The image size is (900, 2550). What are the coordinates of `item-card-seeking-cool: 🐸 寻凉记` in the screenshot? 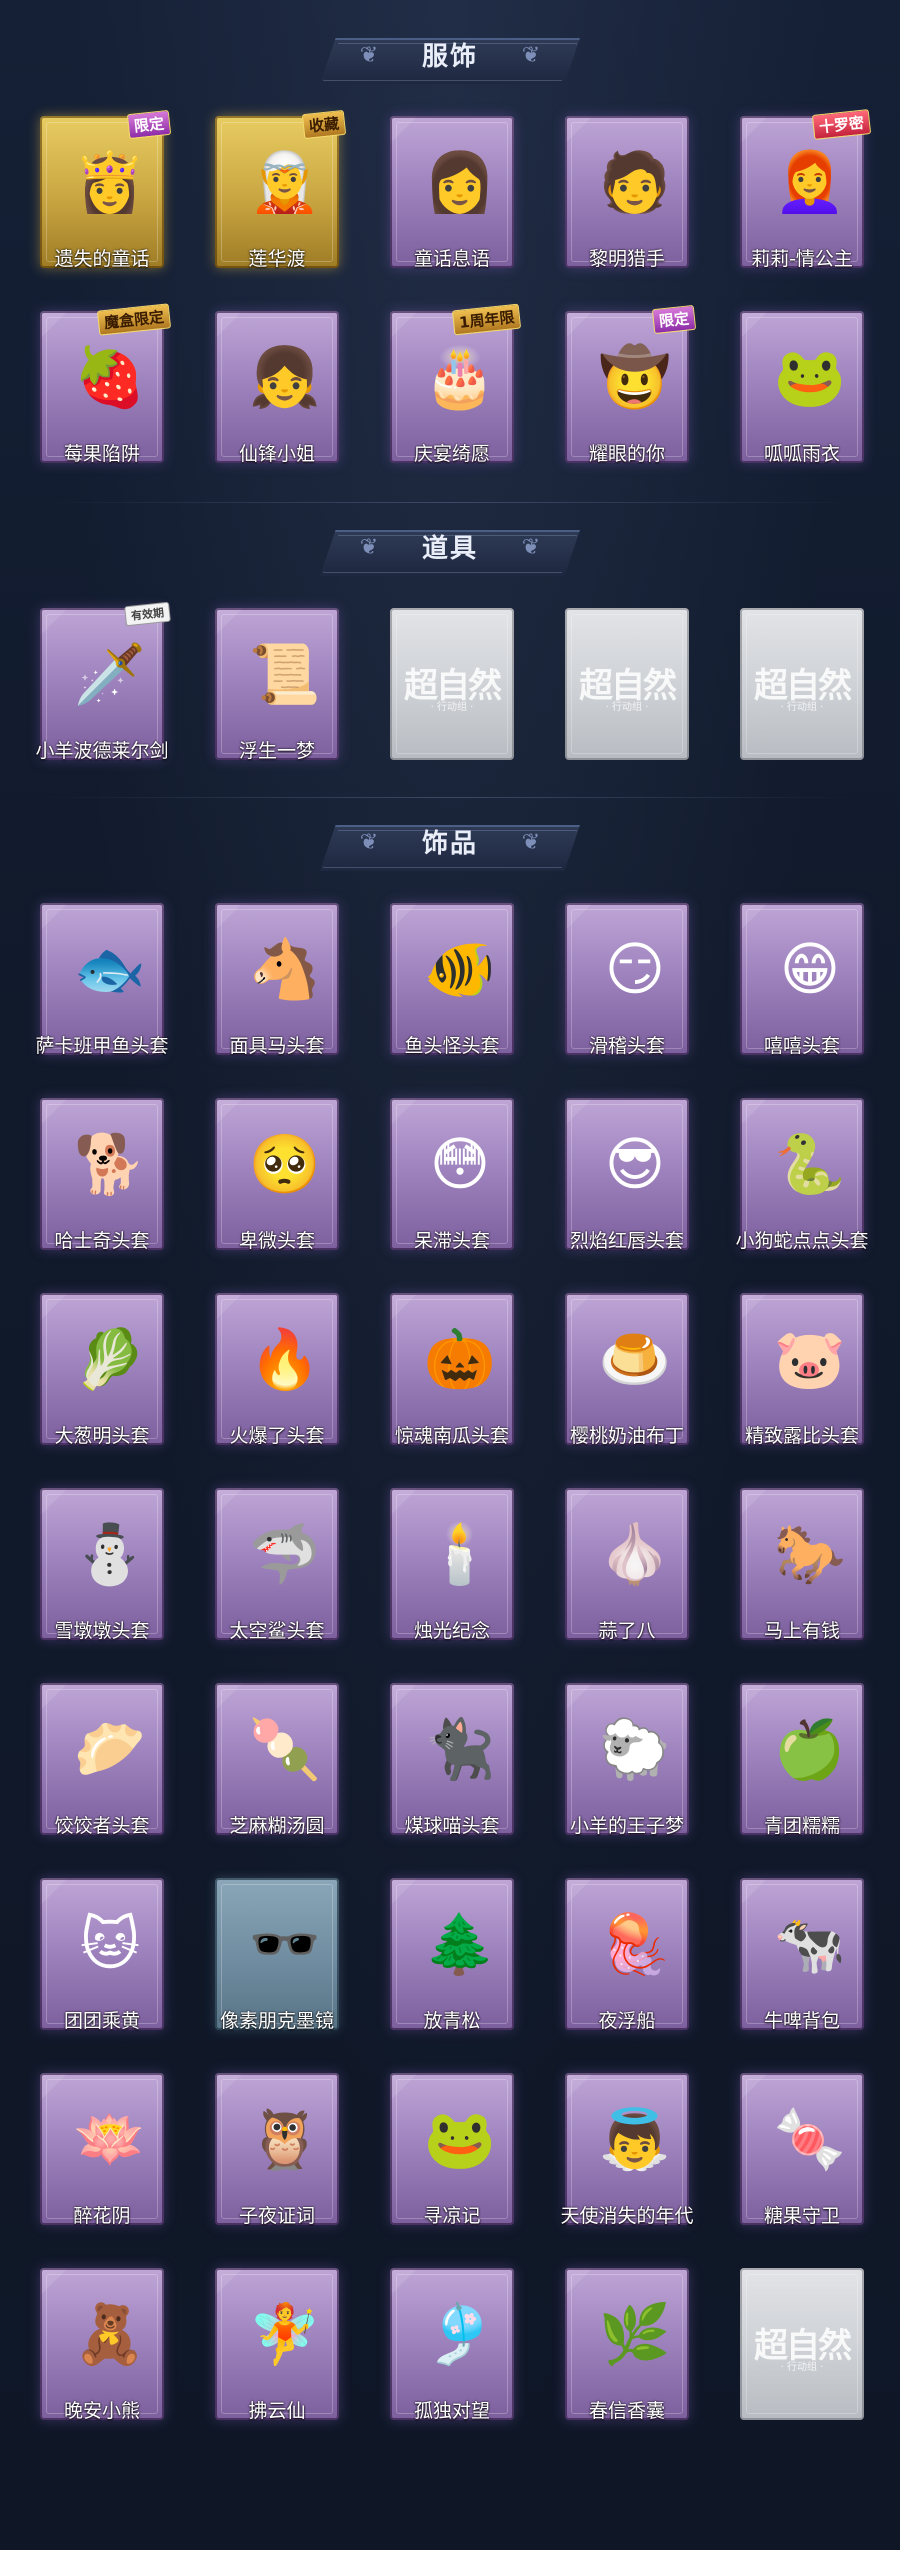 It's located at (452, 2159).